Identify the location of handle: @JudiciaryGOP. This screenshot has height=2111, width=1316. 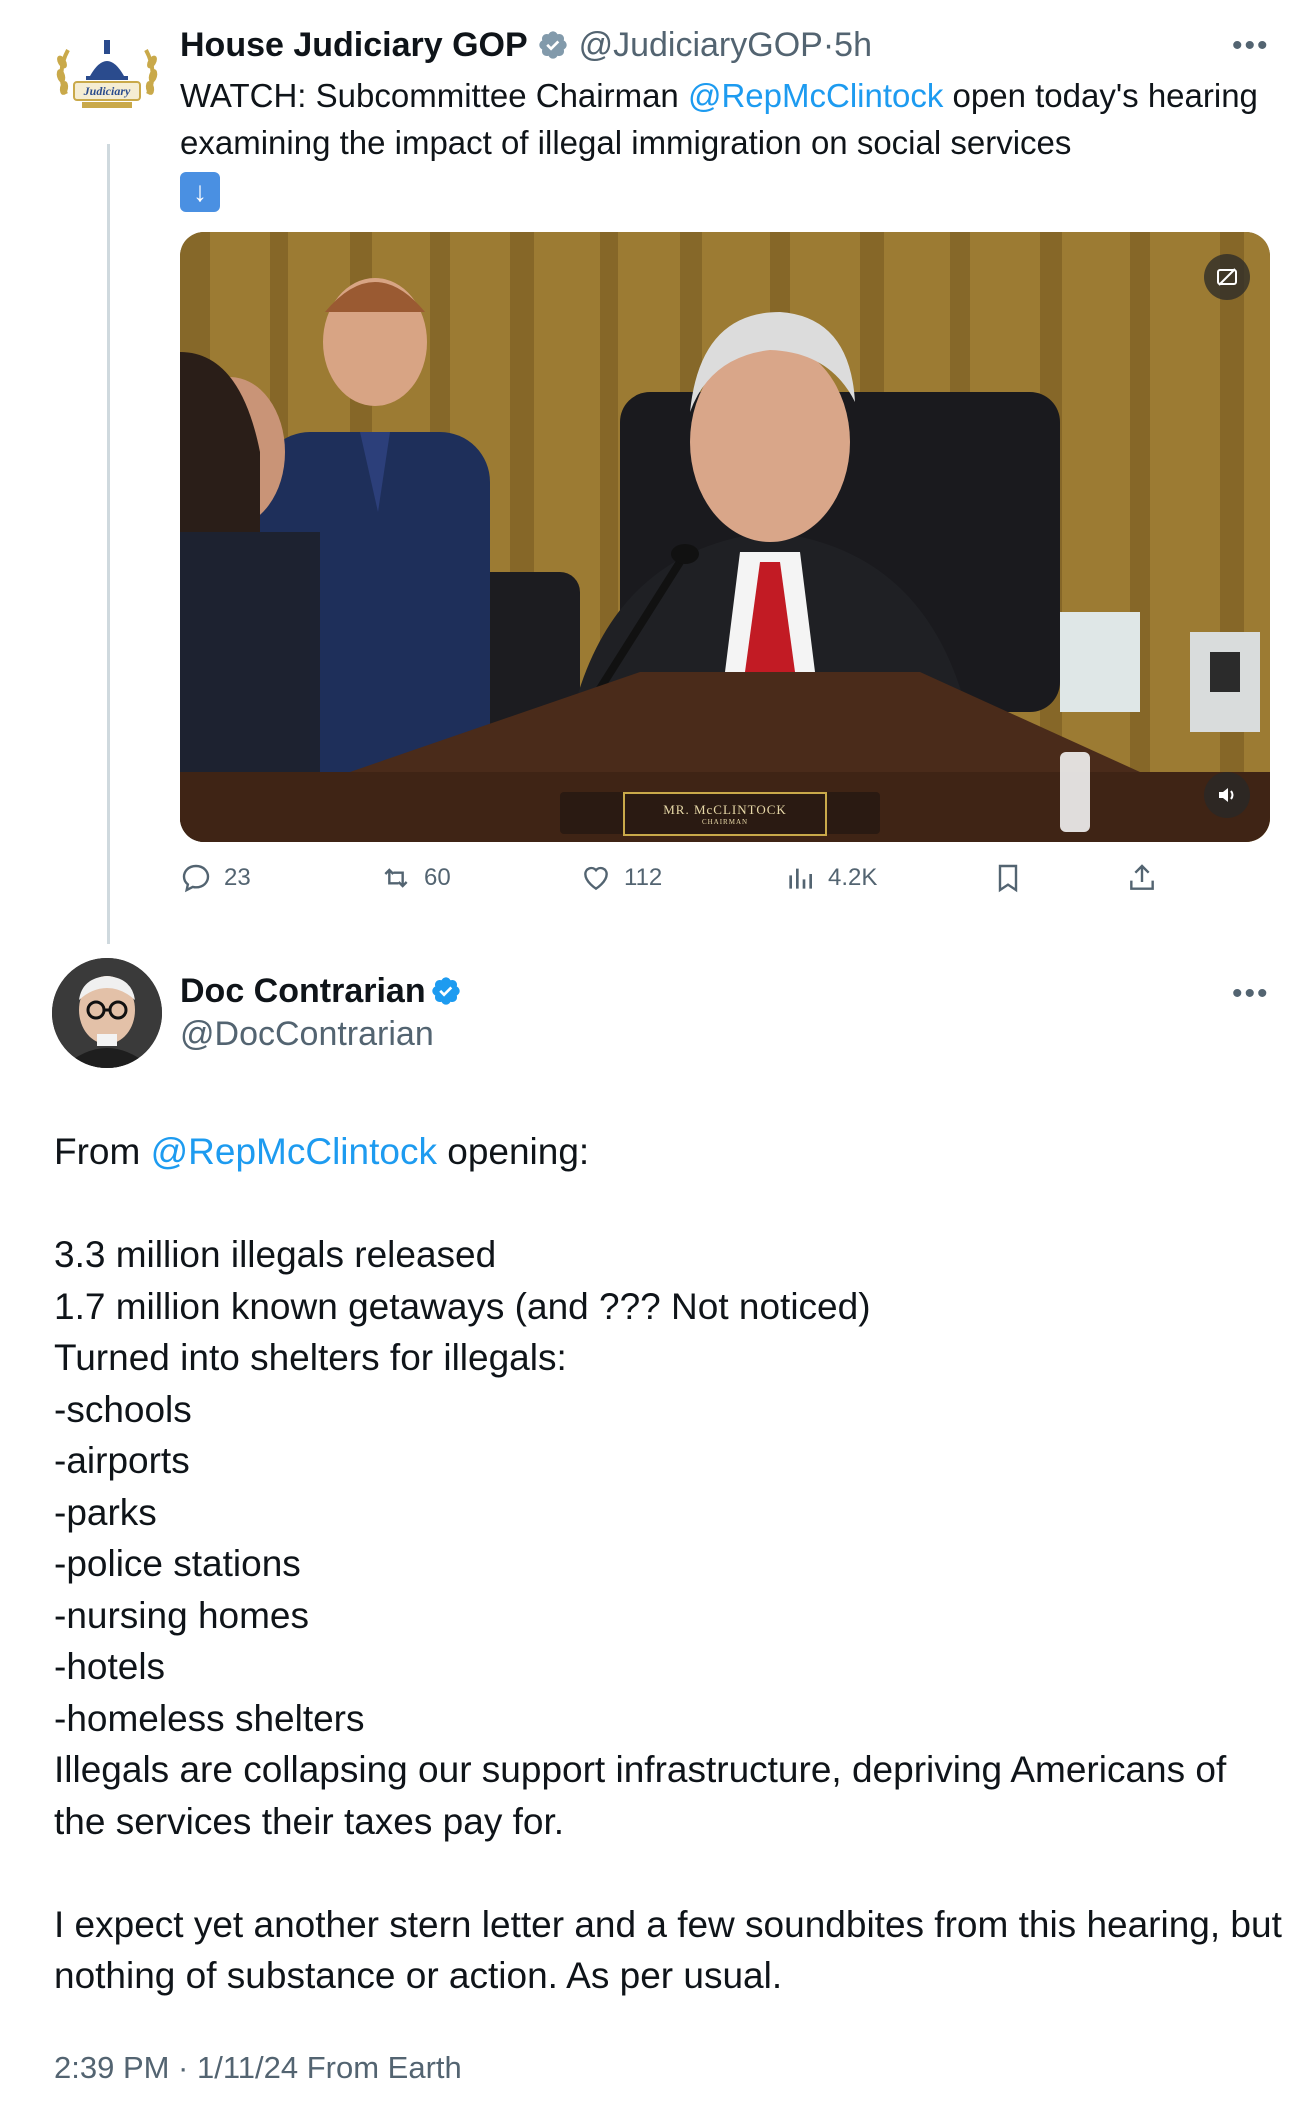
(701, 45).